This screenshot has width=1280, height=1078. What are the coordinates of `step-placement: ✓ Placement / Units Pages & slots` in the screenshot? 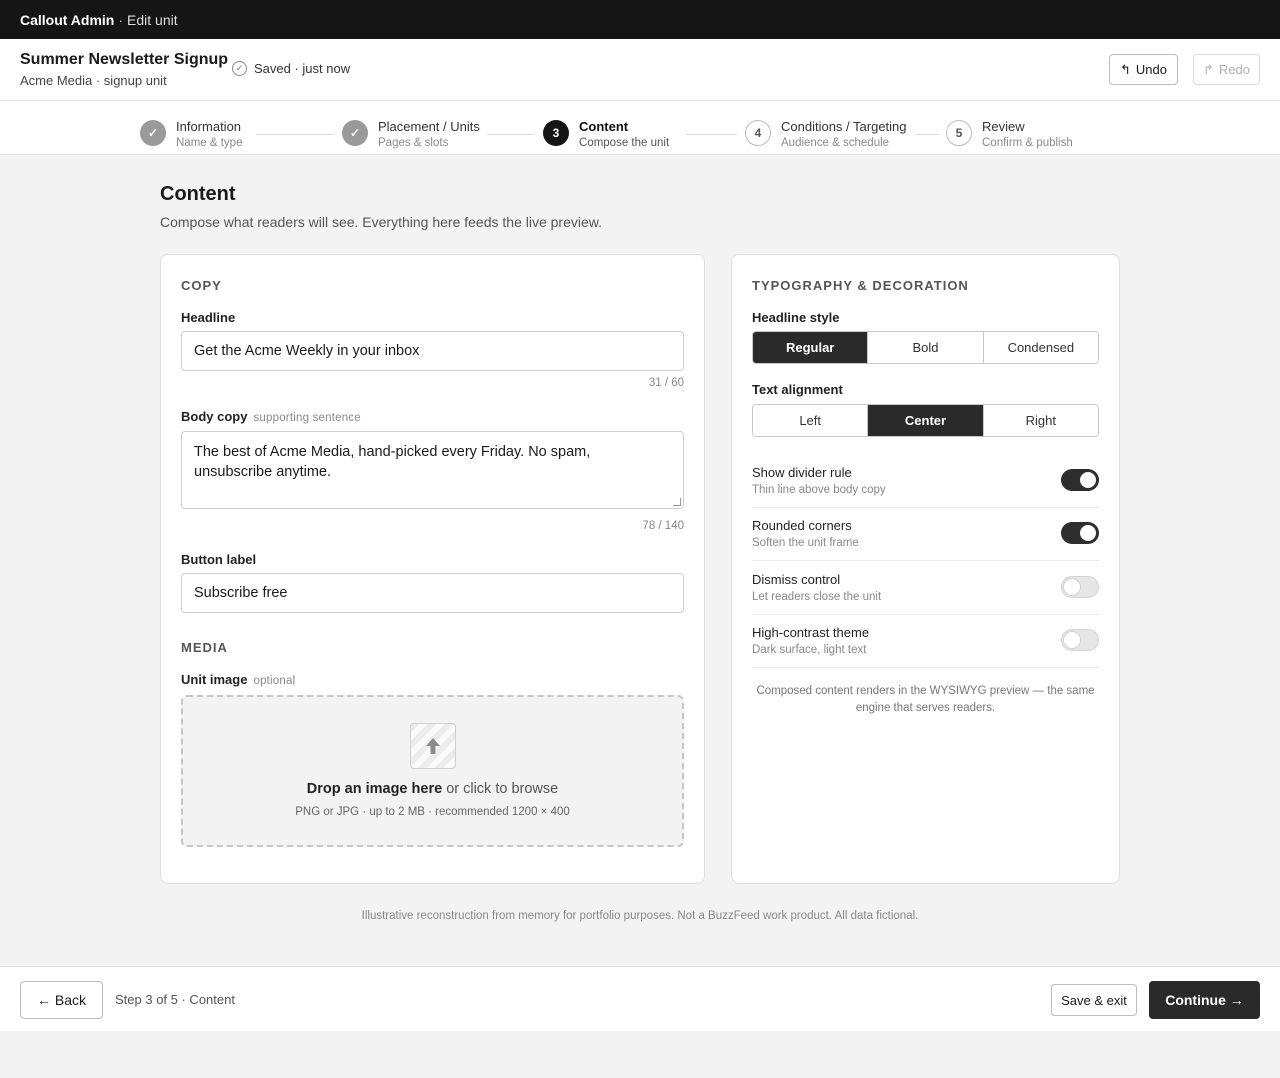 It's located at (411, 135).